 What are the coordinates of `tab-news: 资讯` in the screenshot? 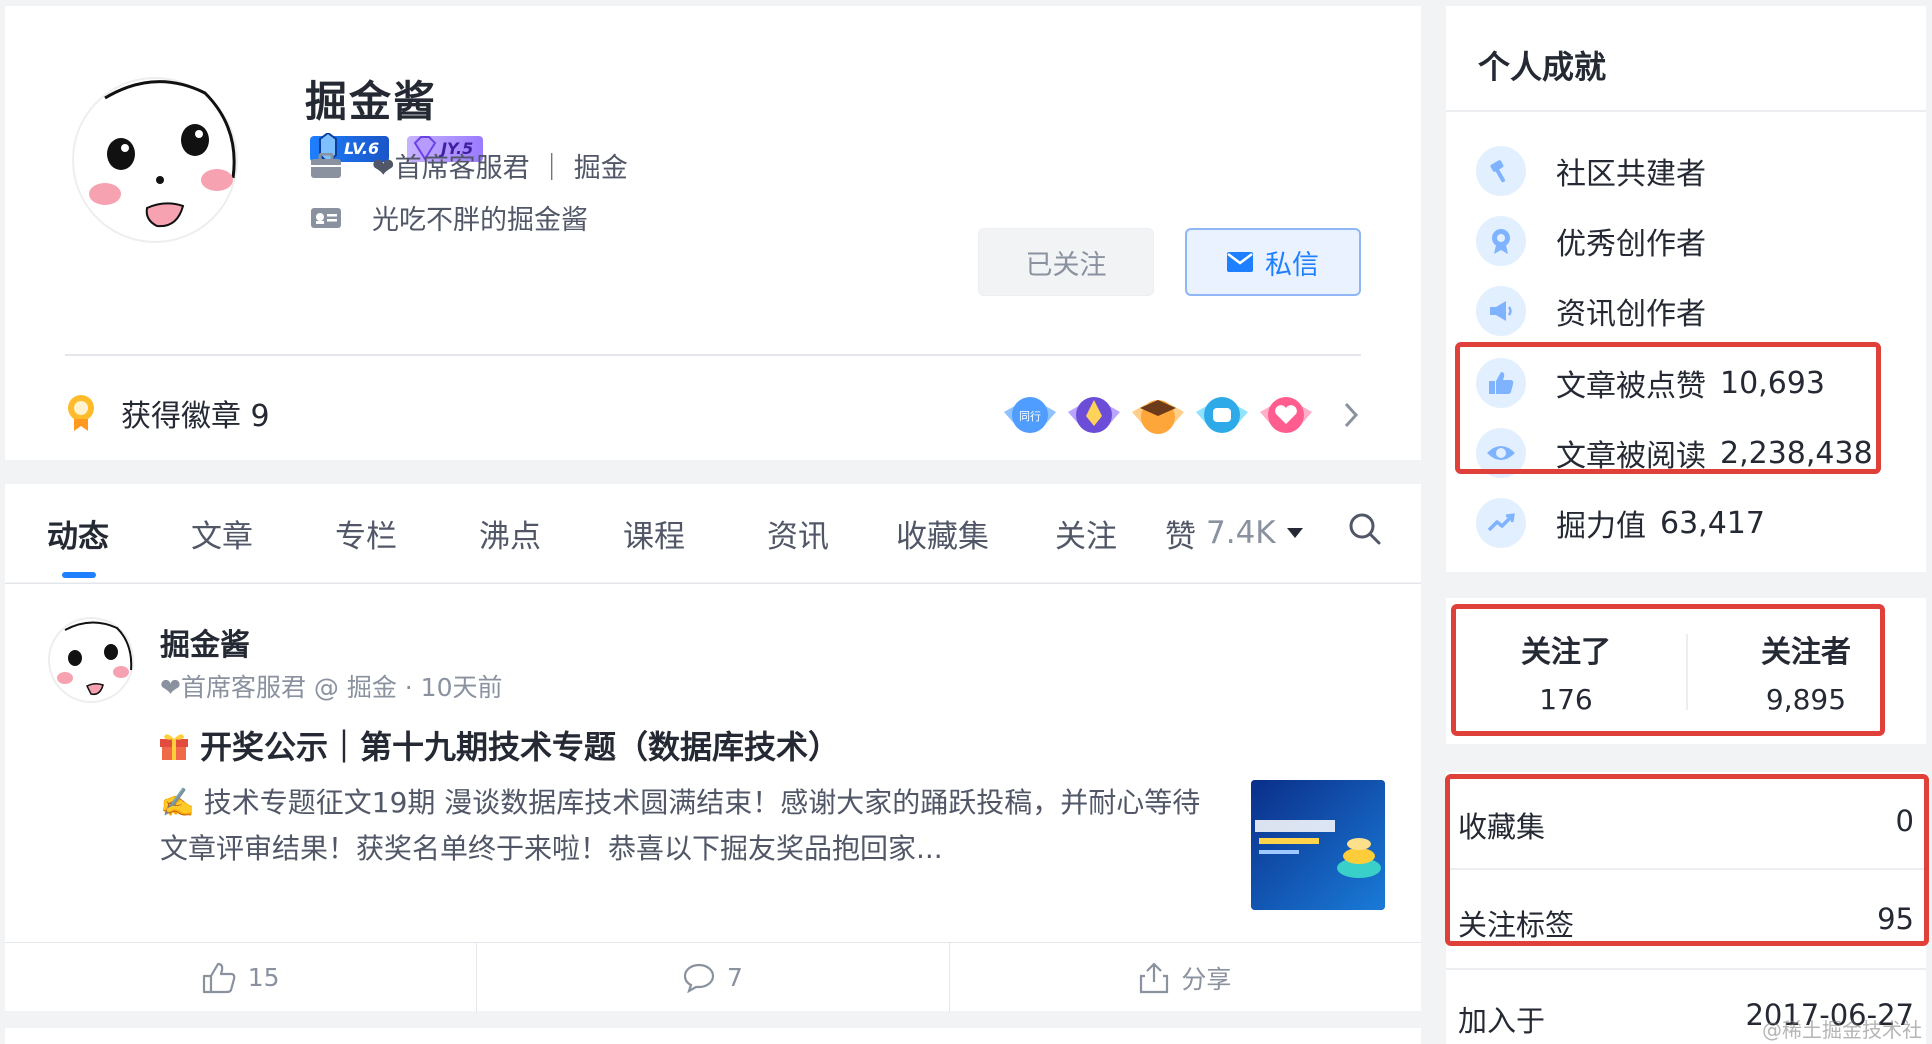 It's located at (798, 533).